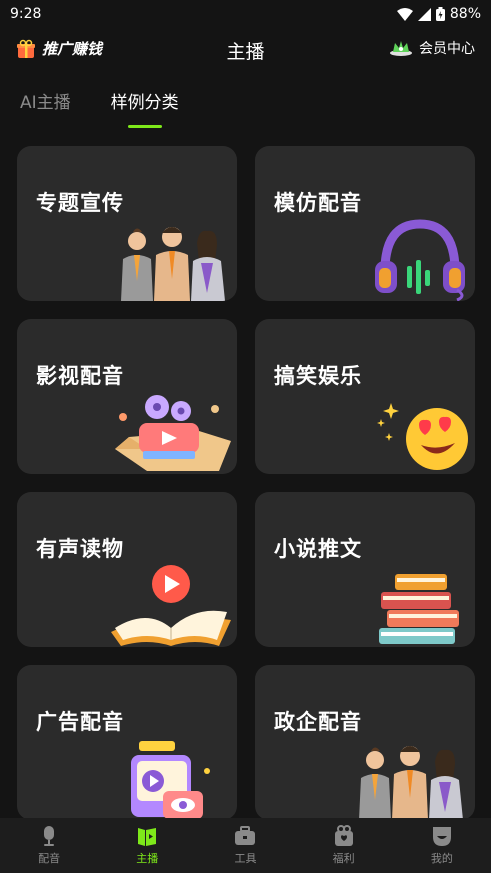  I want to click on open-book-play-icon, so click(171, 605).